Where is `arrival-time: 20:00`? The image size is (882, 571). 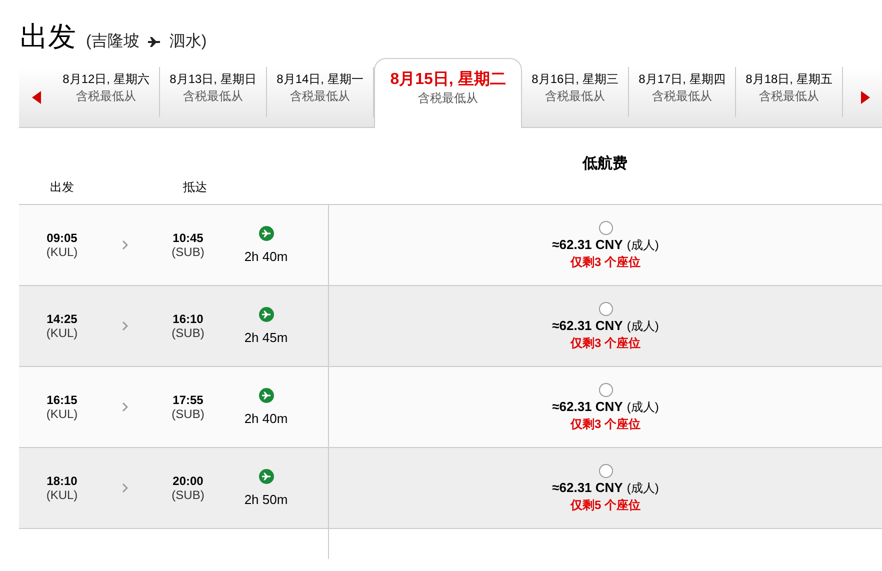
arrival-time: 20:00 is located at coordinates (188, 481).